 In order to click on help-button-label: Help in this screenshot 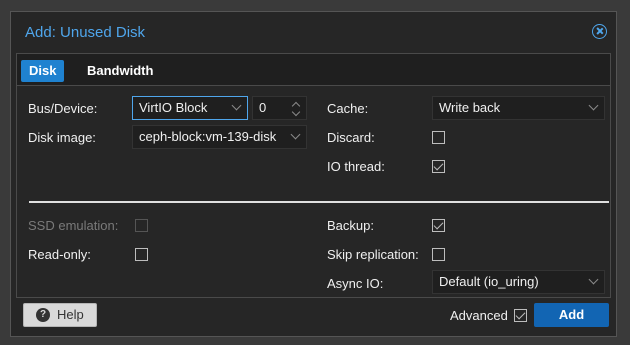, I will do `click(70, 314)`.